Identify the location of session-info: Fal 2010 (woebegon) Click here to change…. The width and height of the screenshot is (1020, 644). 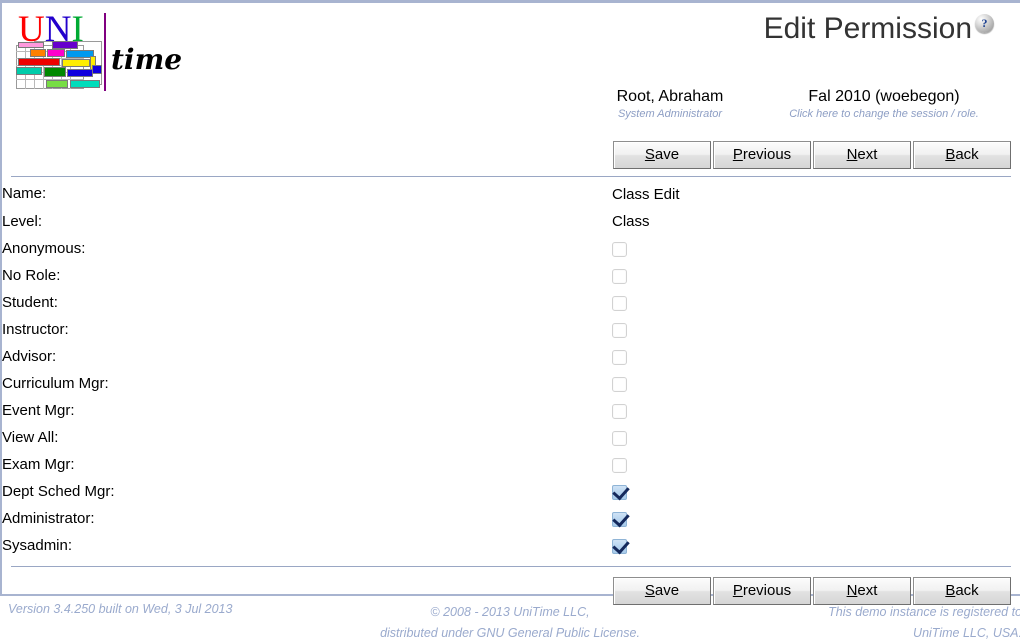
(884, 104).